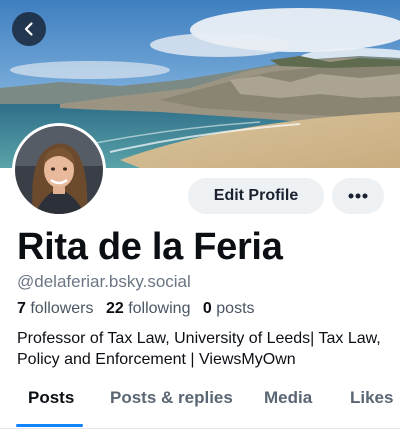  Describe the element at coordinates (51, 408) in the screenshot. I see `tab-posts: Posts` at that location.